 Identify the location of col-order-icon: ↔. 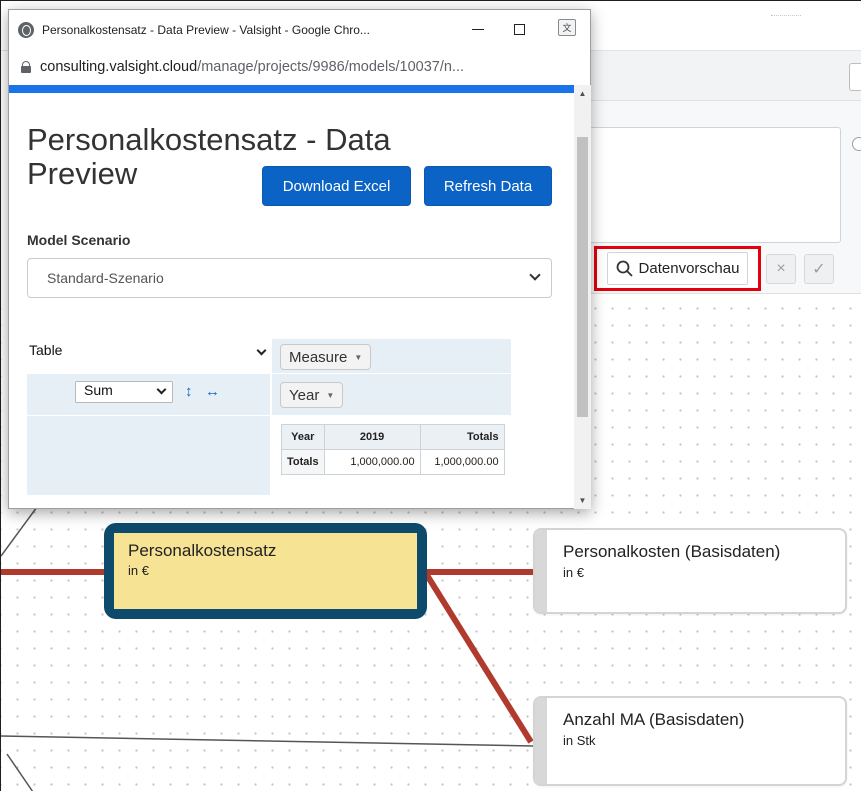
(212, 391).